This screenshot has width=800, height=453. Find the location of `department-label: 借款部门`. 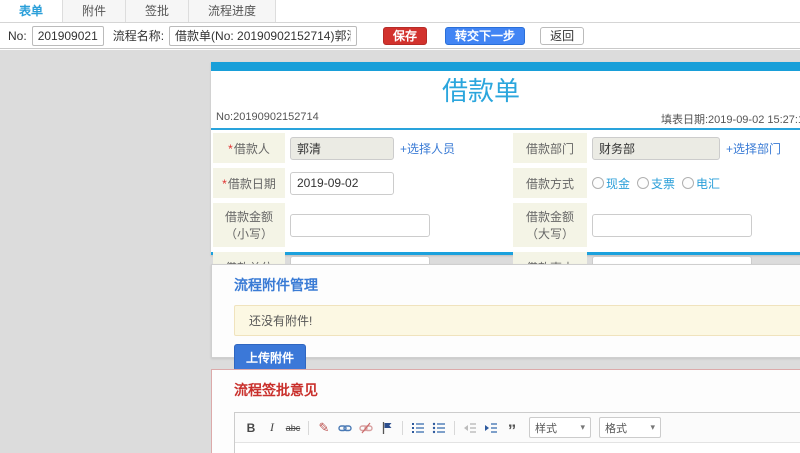

department-label: 借款部门 is located at coordinates (550, 148).